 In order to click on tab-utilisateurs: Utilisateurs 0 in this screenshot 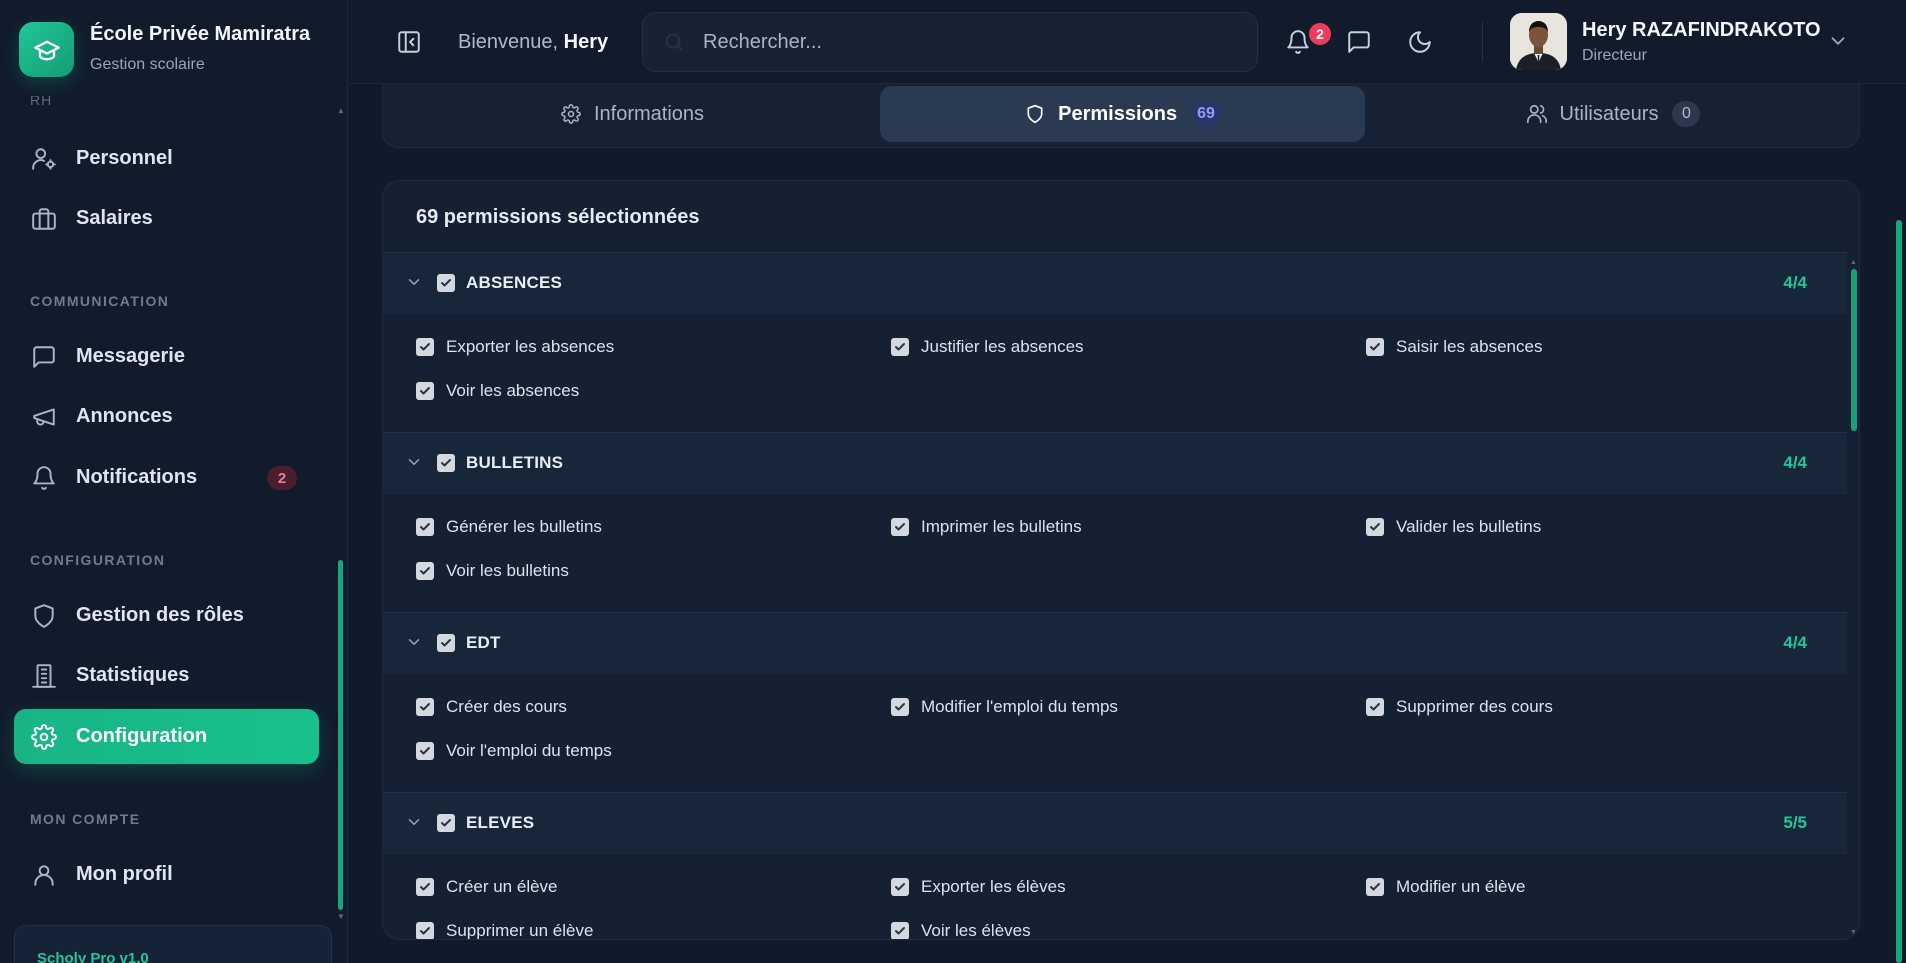, I will do `click(1613, 114)`.